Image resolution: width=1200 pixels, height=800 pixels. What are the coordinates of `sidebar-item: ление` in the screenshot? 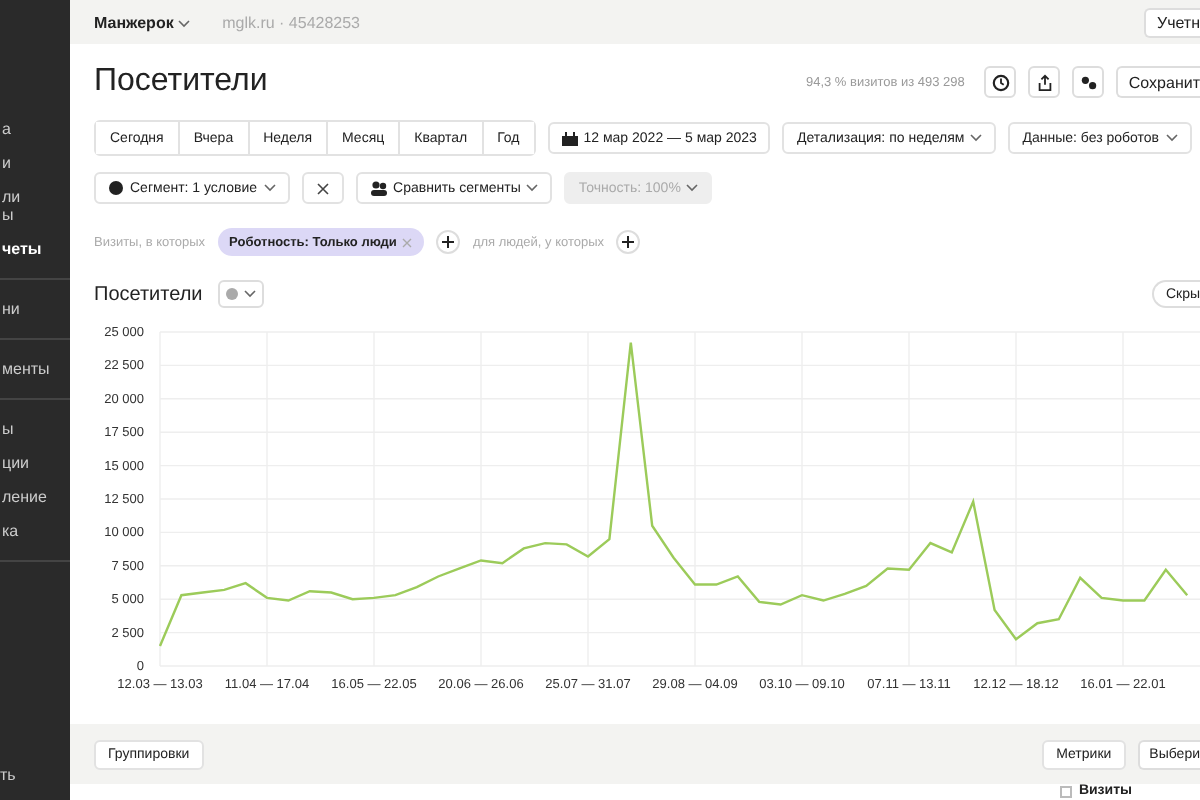 It's located at (35, 497).